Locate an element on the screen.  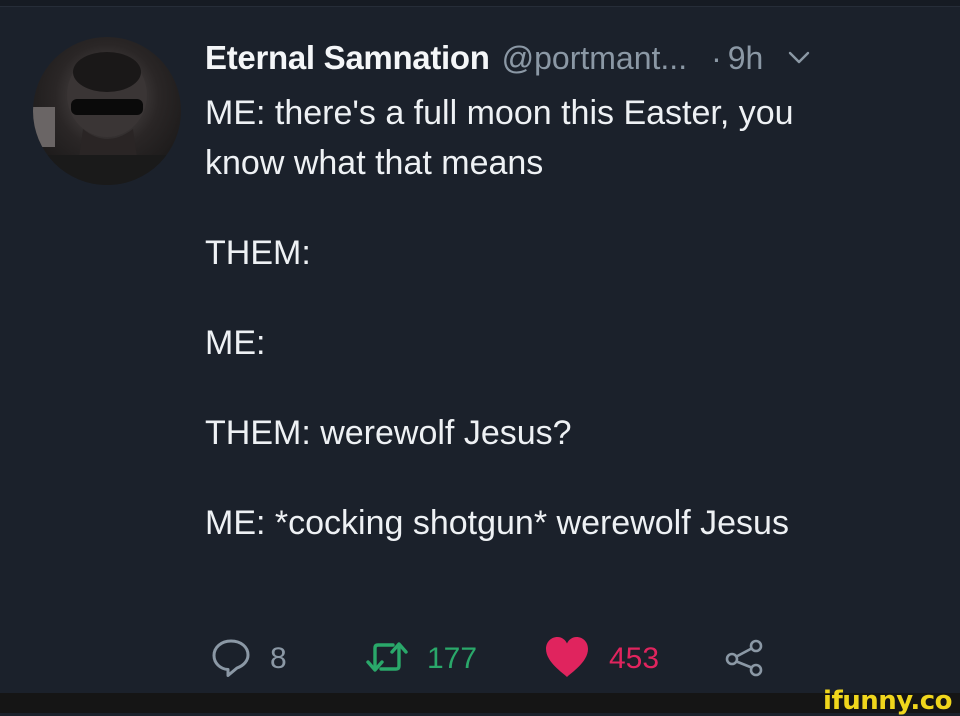
watermark-text: ifunny.co is located at coordinates (887, 701).